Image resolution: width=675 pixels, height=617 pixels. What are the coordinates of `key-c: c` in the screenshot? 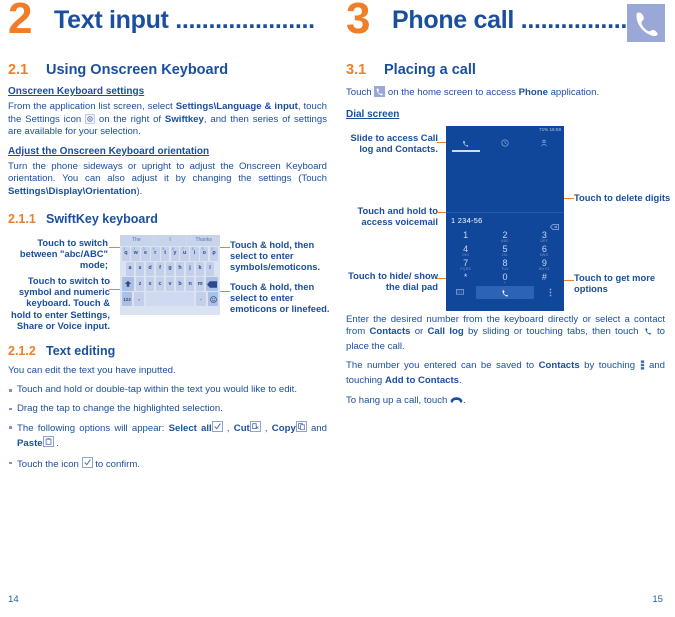 It's located at (160, 284).